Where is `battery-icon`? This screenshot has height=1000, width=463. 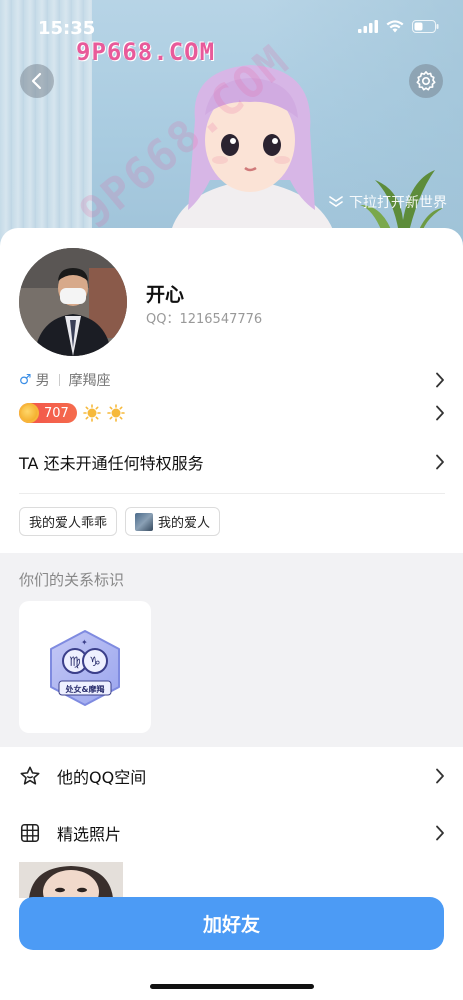 battery-icon is located at coordinates (425, 26).